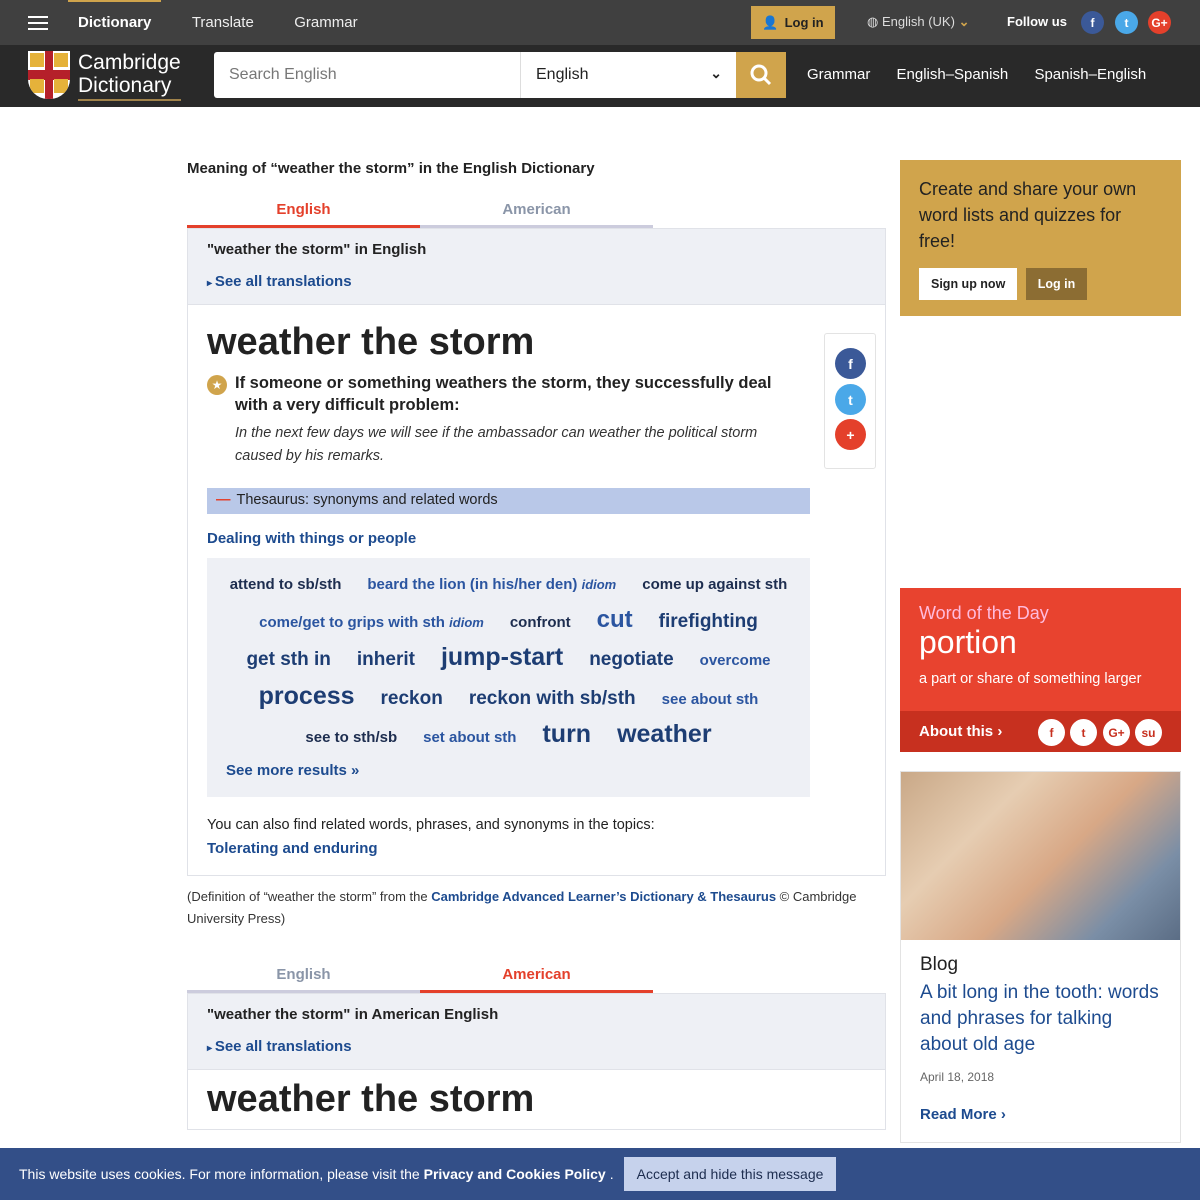  Describe the element at coordinates (850, 434) in the screenshot. I see `plus-icon: +` at that location.